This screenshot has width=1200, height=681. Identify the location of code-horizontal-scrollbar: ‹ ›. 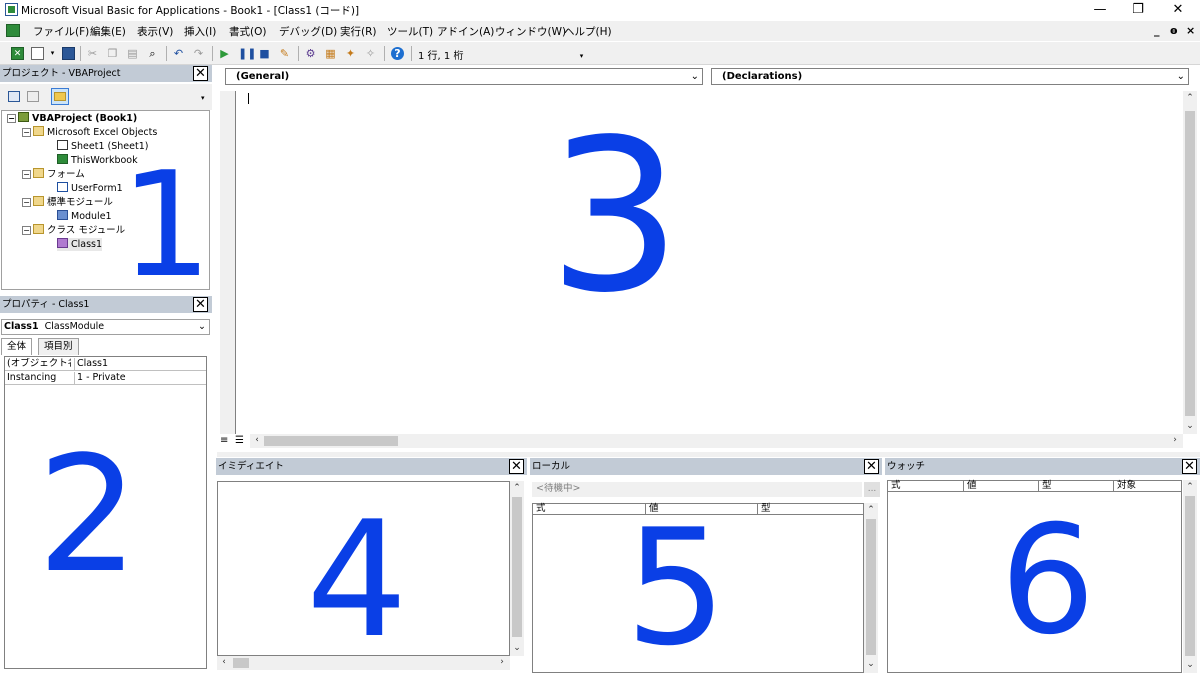
(716, 441).